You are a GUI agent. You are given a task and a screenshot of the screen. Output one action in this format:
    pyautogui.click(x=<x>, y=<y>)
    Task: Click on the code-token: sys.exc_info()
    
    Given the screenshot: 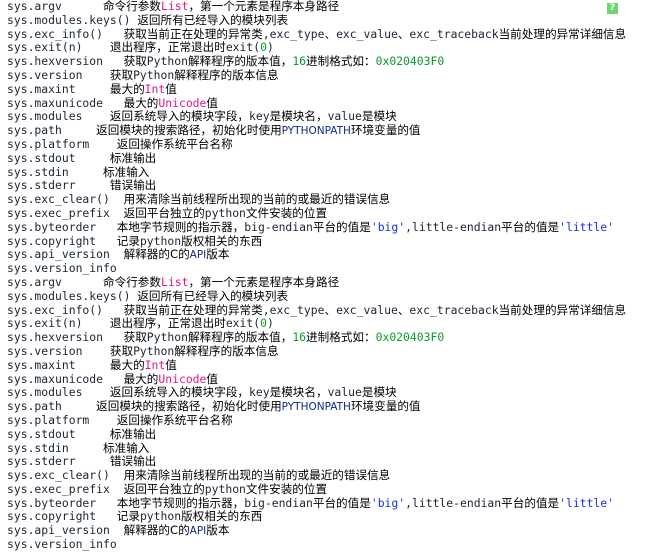 What is the action you would take?
    pyautogui.click(x=65, y=33)
    